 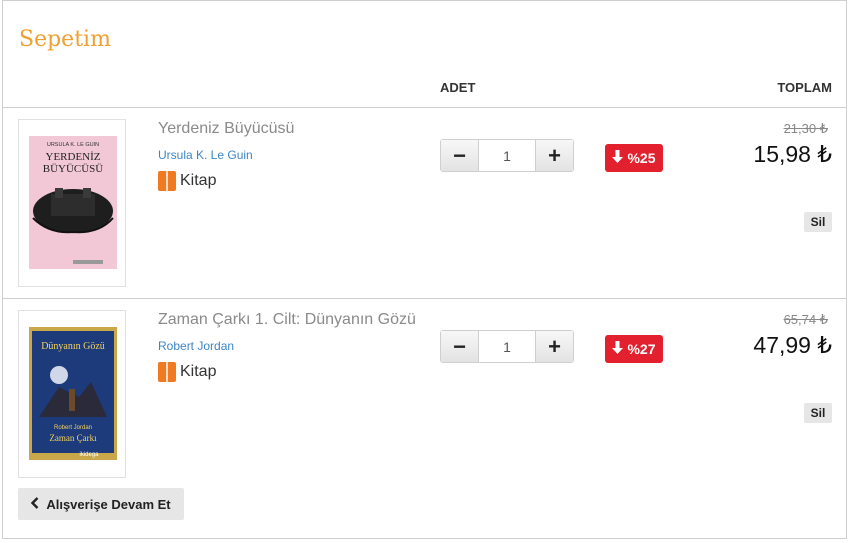 What do you see at coordinates (226, 129) in the screenshot?
I see `product-title: Yerdeniz Büyücüsü` at bounding box center [226, 129].